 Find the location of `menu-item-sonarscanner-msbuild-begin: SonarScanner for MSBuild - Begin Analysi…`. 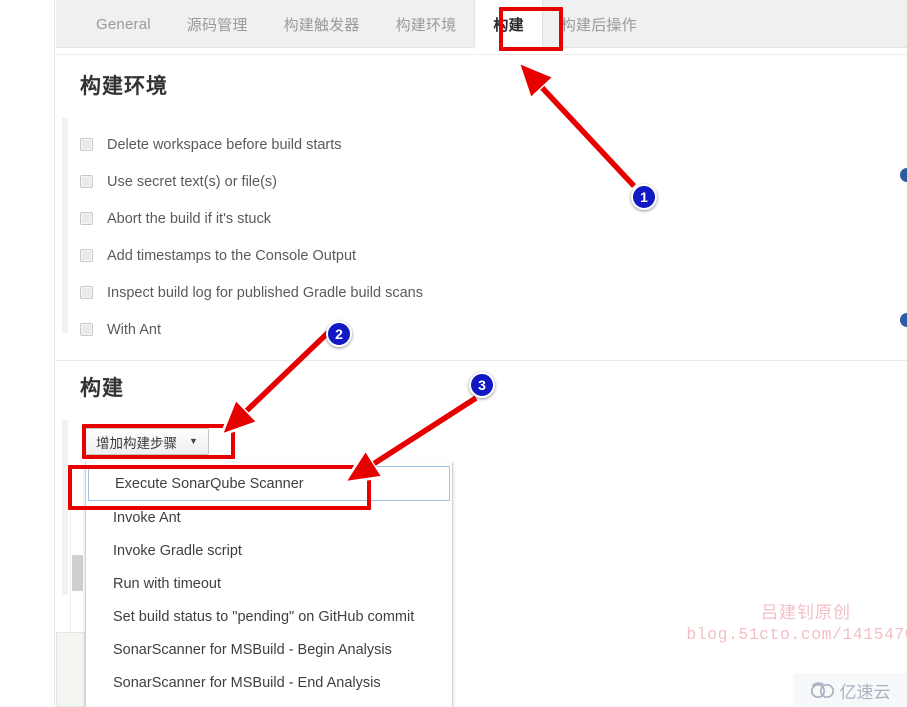

menu-item-sonarscanner-msbuild-begin: SonarScanner for MSBuild - Begin Analysi… is located at coordinates (269, 649).